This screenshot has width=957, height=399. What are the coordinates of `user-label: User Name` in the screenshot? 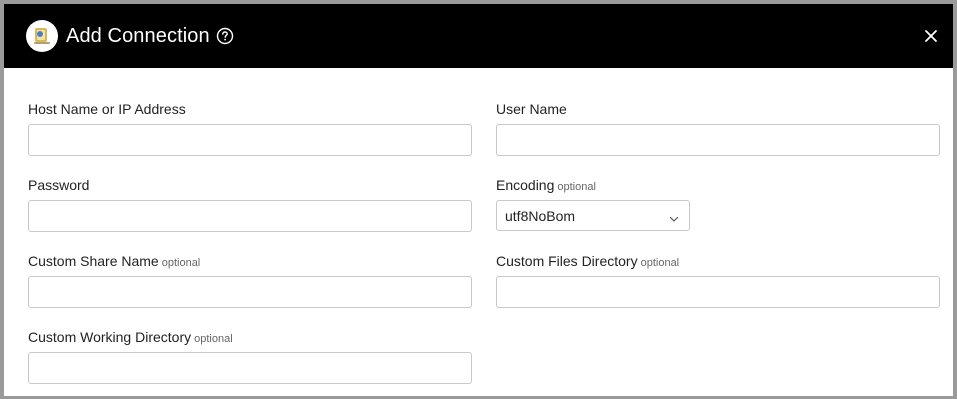 It's located at (531, 109).